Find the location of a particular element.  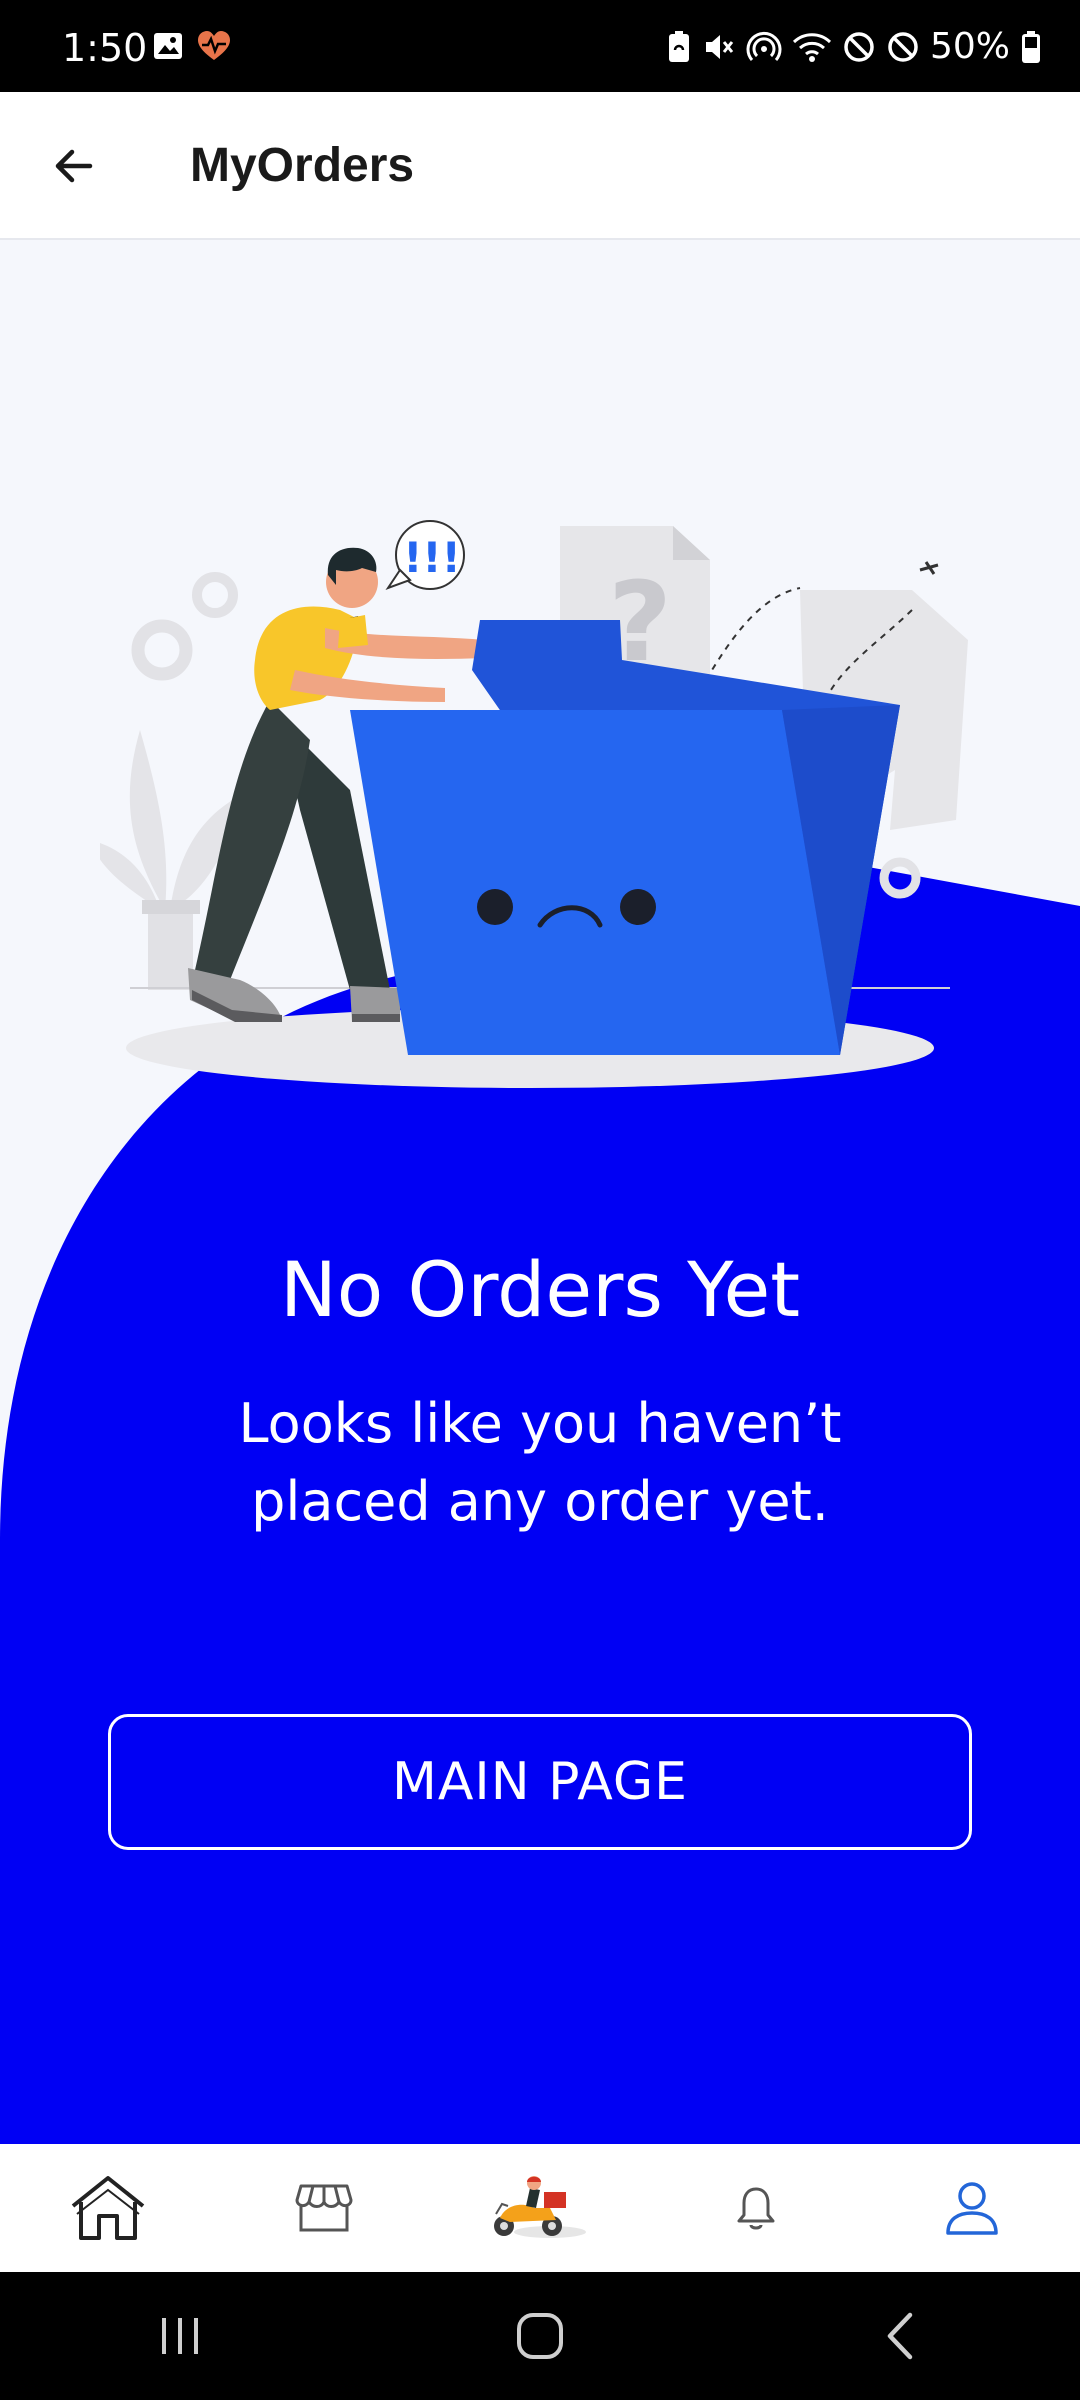

nav-delivery is located at coordinates (540, 2208).